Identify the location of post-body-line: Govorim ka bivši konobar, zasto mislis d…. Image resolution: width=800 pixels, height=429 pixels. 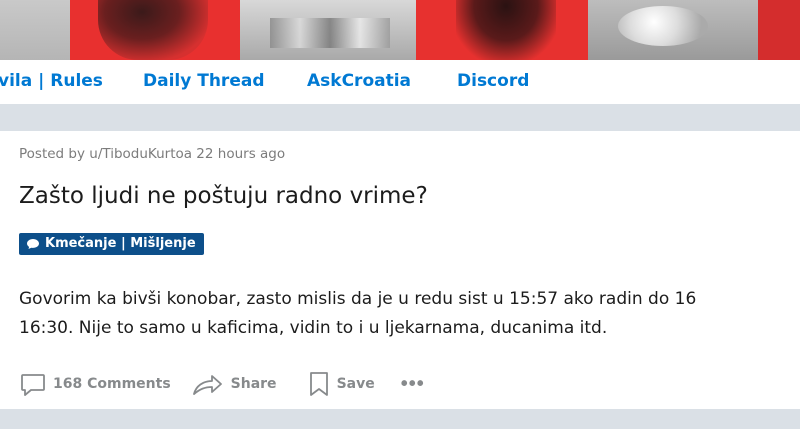
(358, 299).